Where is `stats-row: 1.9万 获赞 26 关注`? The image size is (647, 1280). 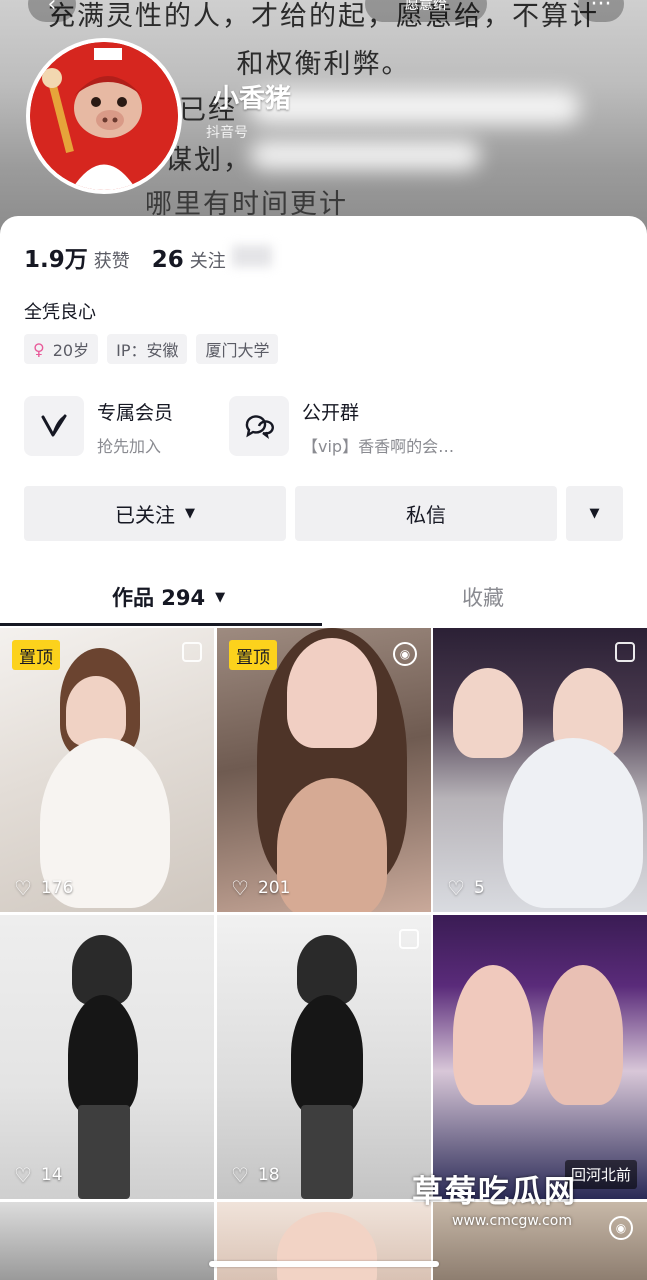 stats-row: 1.9万 获赞 26 关注 is located at coordinates (148, 257).